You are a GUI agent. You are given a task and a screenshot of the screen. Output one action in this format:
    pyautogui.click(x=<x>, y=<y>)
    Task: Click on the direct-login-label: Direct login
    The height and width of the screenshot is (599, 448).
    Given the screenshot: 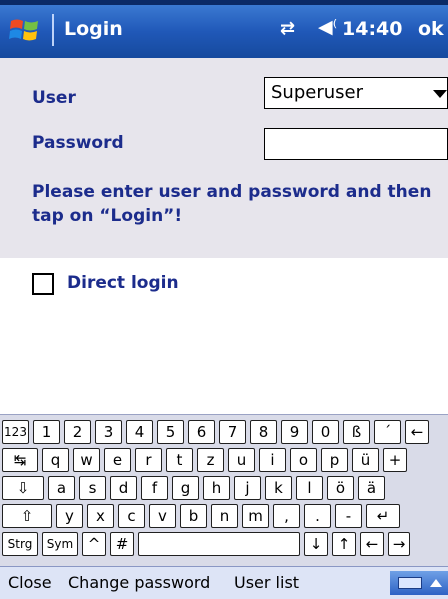 What is the action you would take?
    pyautogui.click(x=123, y=283)
    